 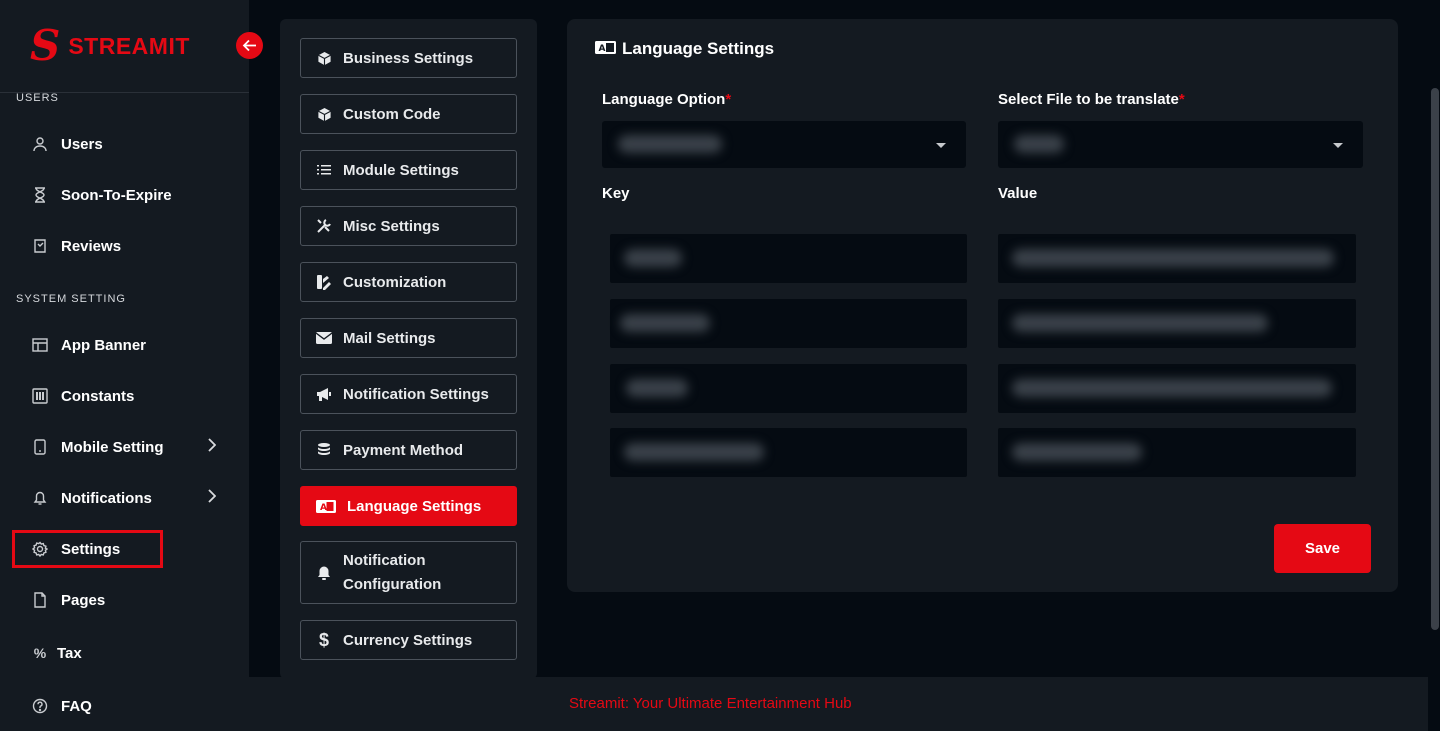 I want to click on user-icon, so click(x=40, y=144).